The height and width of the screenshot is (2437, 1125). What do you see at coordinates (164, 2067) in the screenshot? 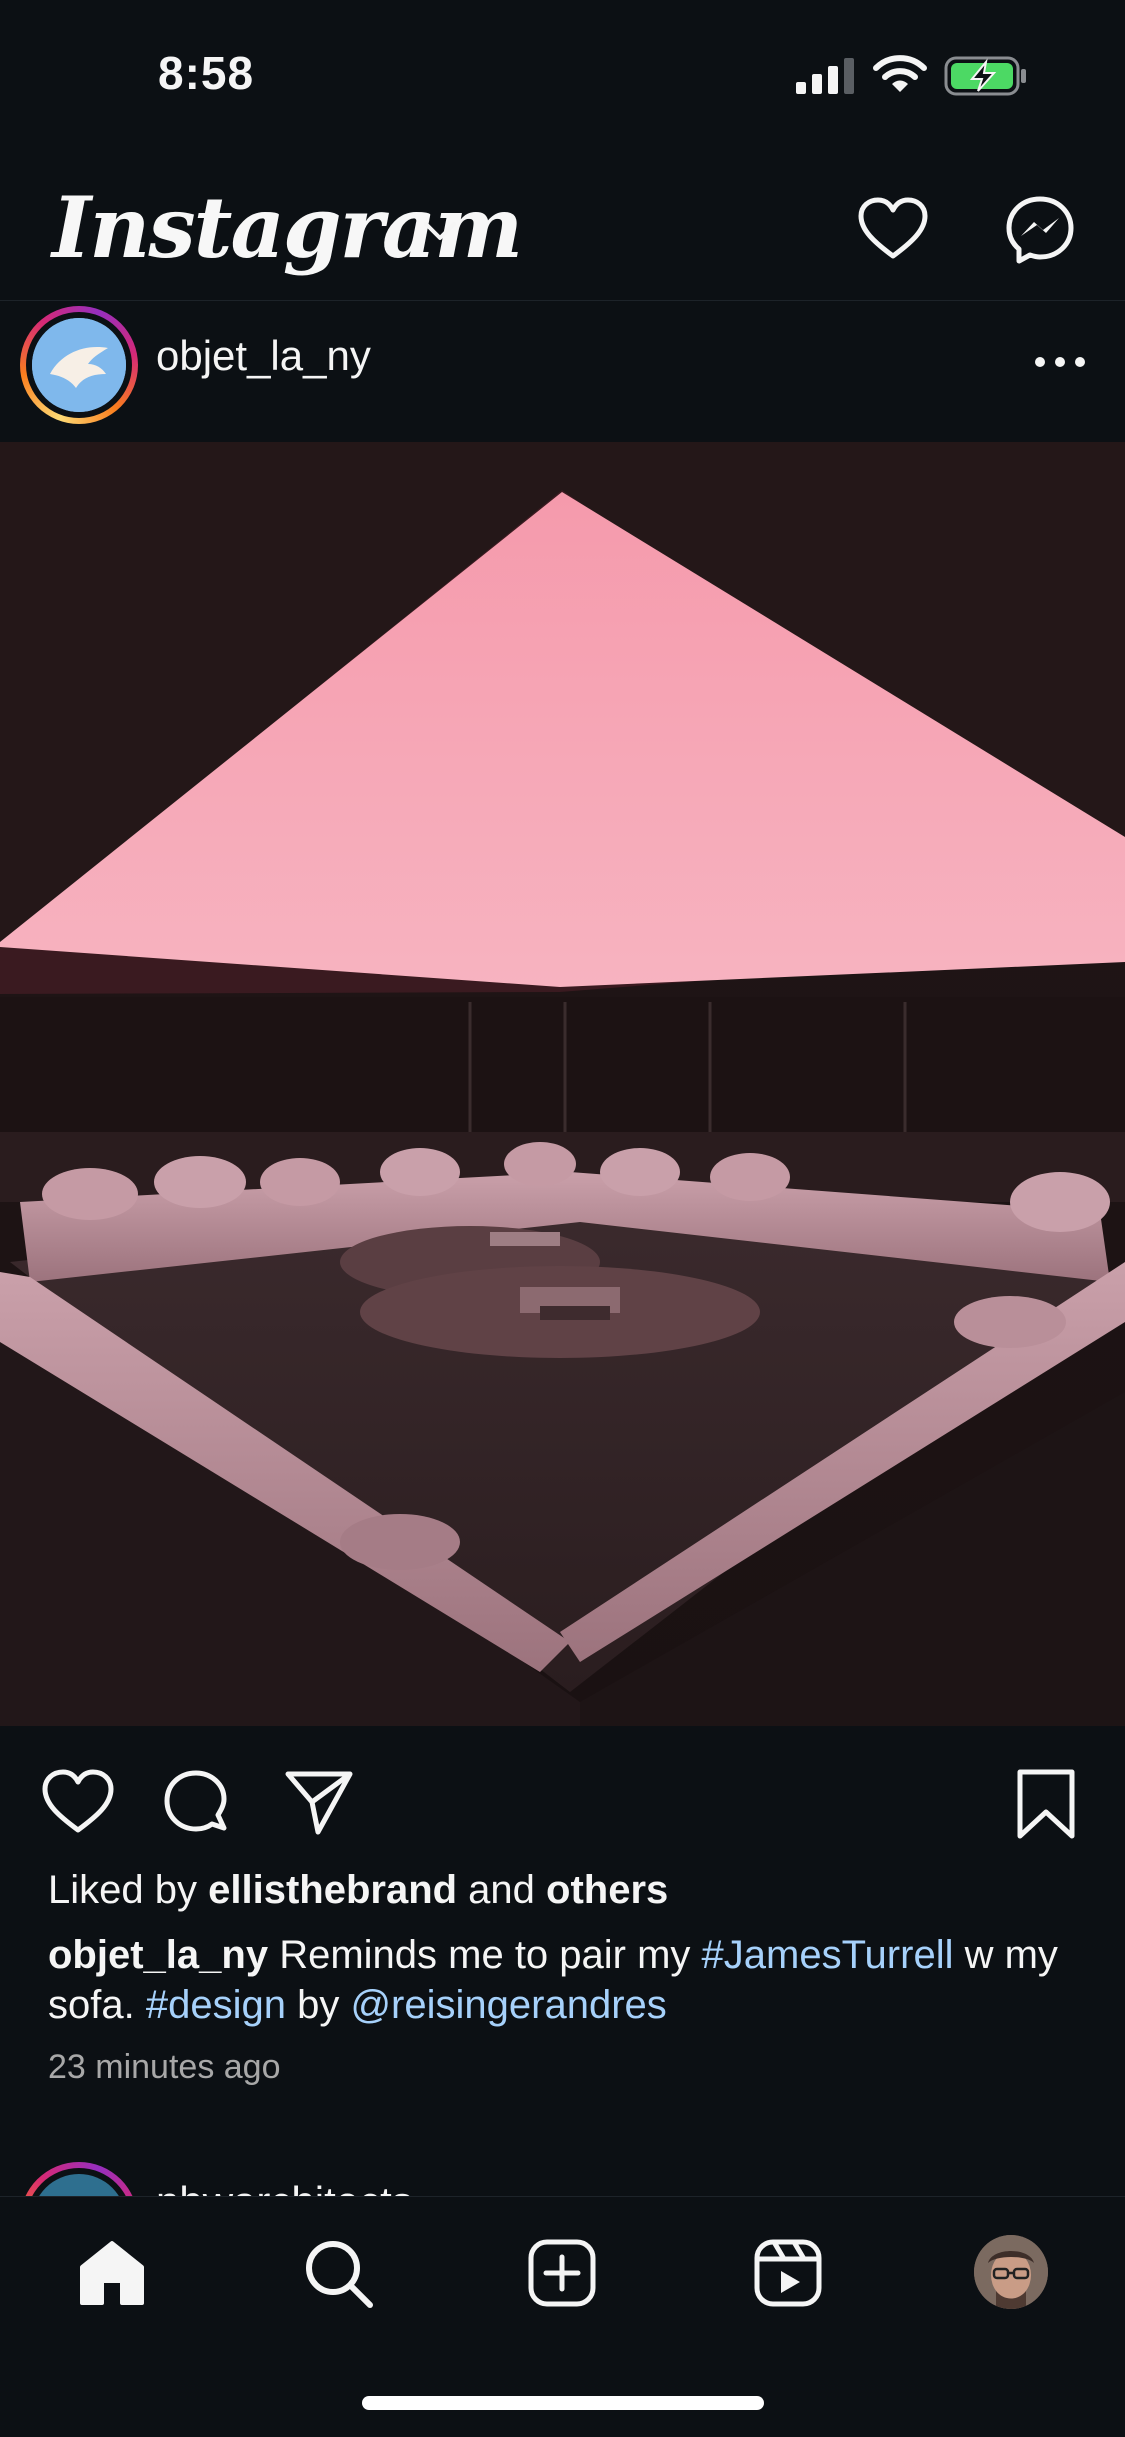
I see `post-timestamp: 23 minutes ago` at bounding box center [164, 2067].